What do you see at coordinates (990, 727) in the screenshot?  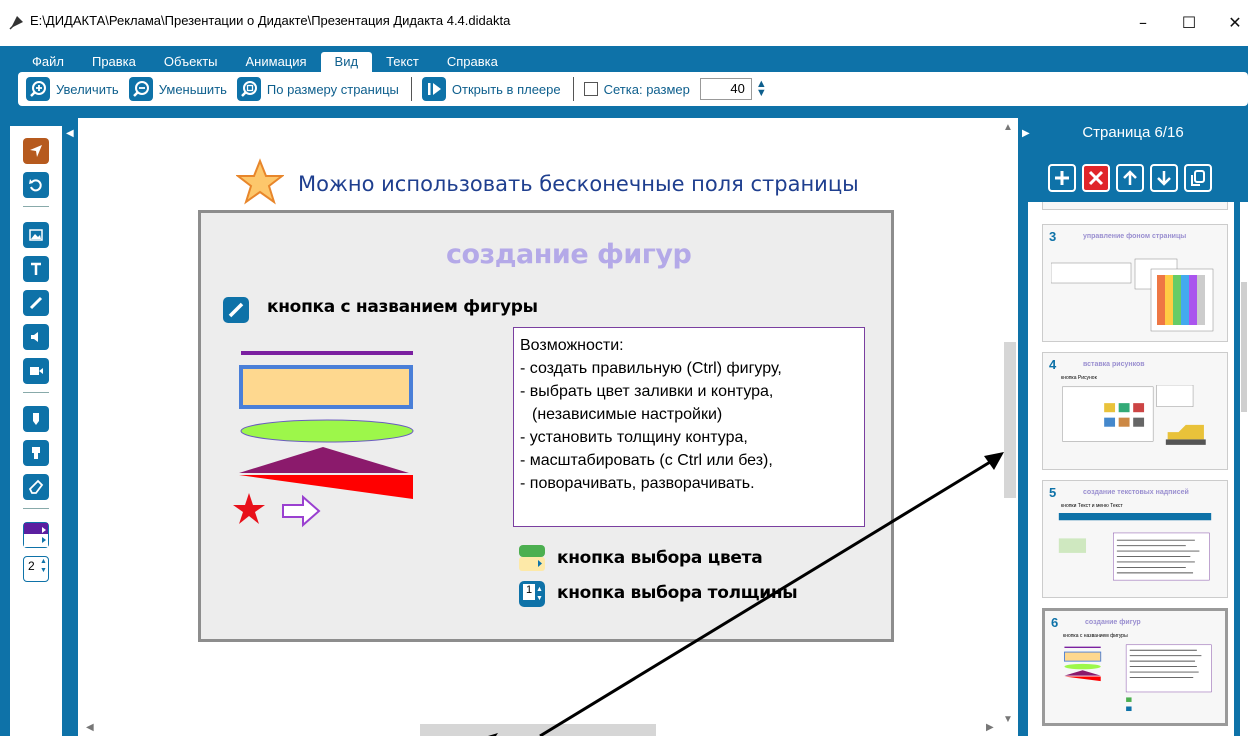 I see `scroll-right-icon: ▶` at bounding box center [990, 727].